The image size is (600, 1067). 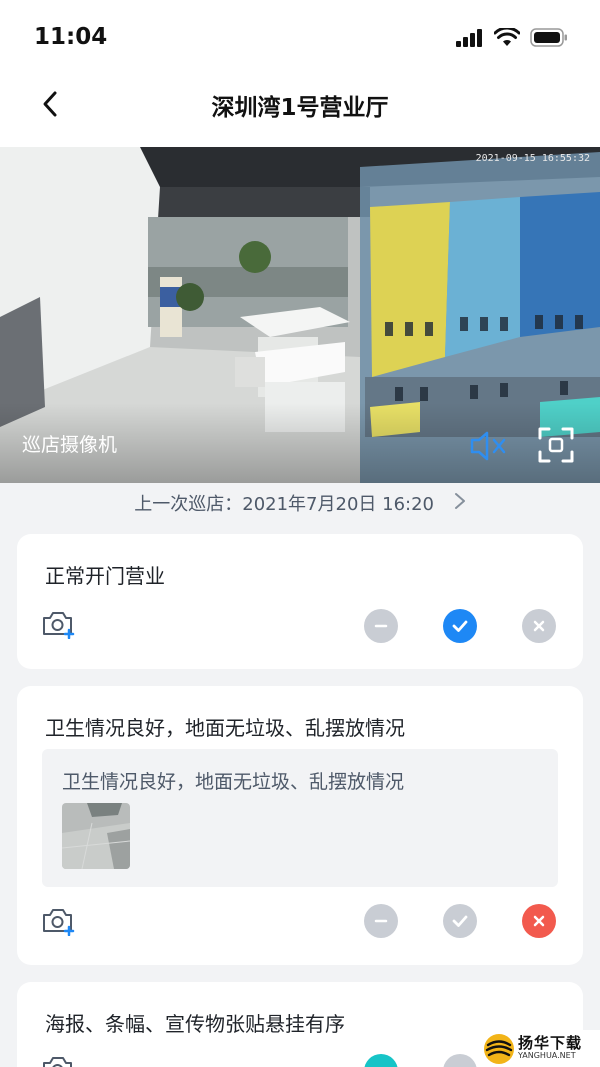 I want to click on checklist-card: 正常开门营业, so click(x=300, y=601).